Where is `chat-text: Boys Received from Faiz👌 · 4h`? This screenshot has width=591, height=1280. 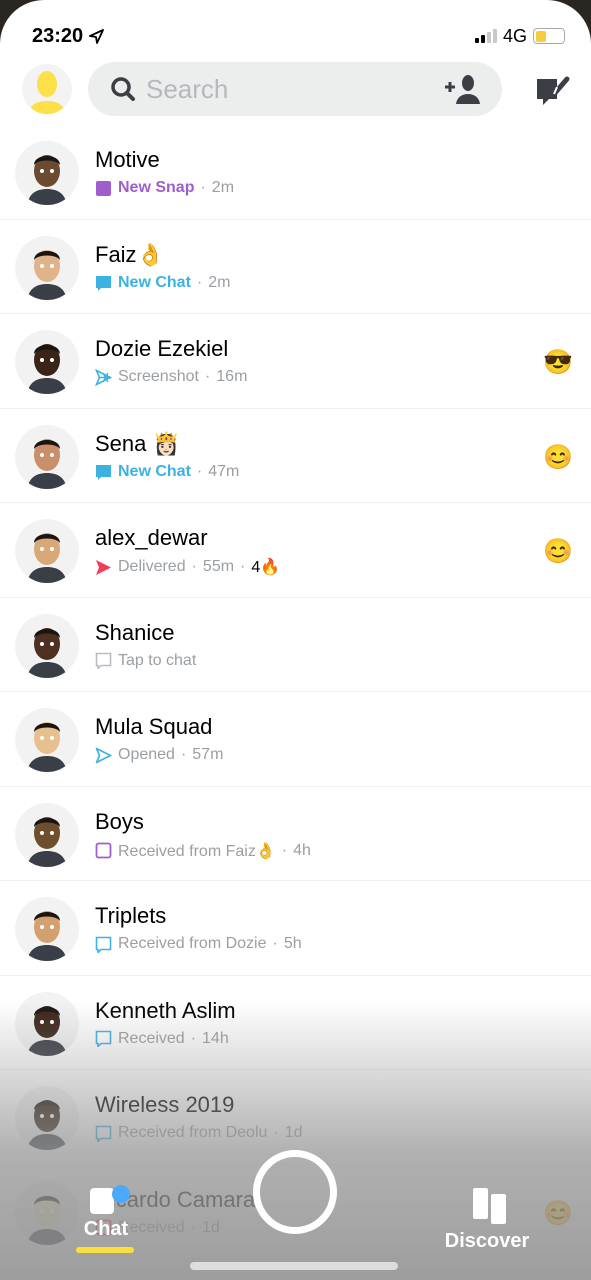 chat-text: Boys Received from Faiz👌 · 4h is located at coordinates (203, 835).